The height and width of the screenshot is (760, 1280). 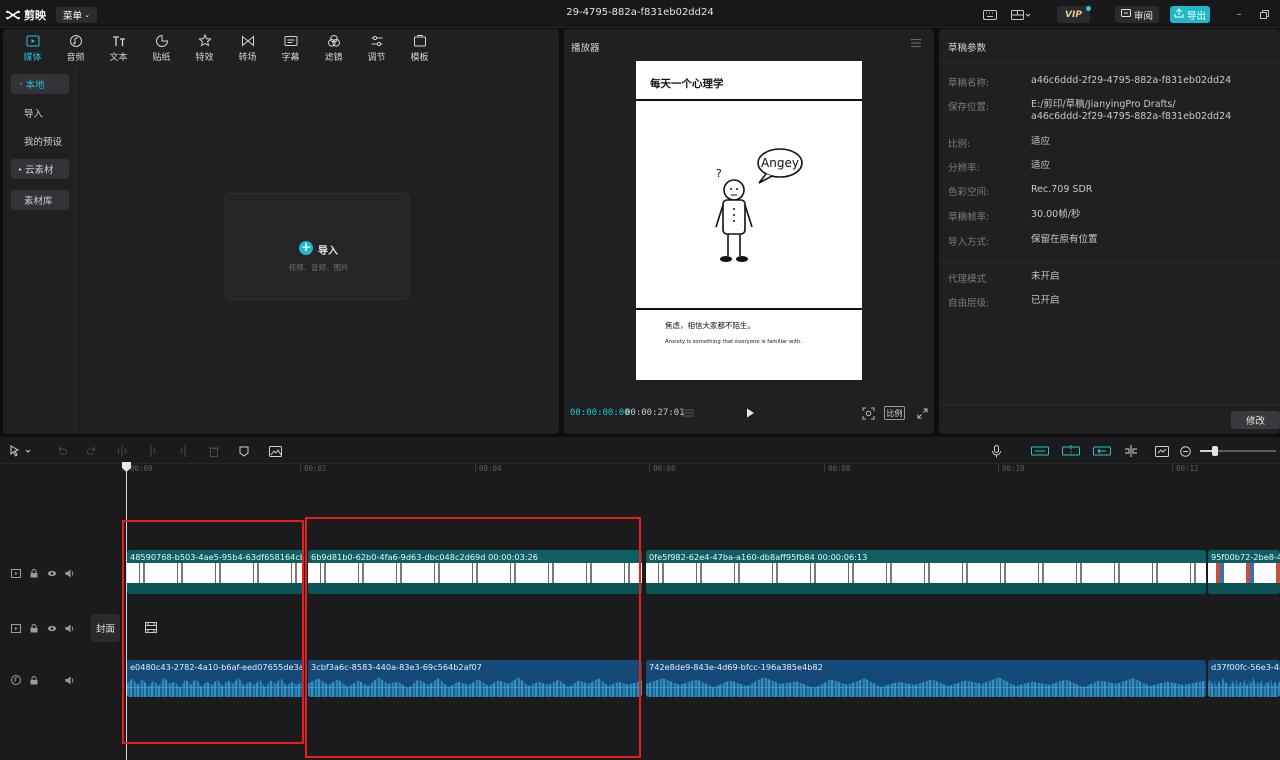 I want to click on overlay-track-controls, so click(x=45, y=628).